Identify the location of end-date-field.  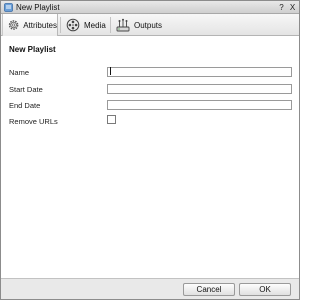
(199, 105).